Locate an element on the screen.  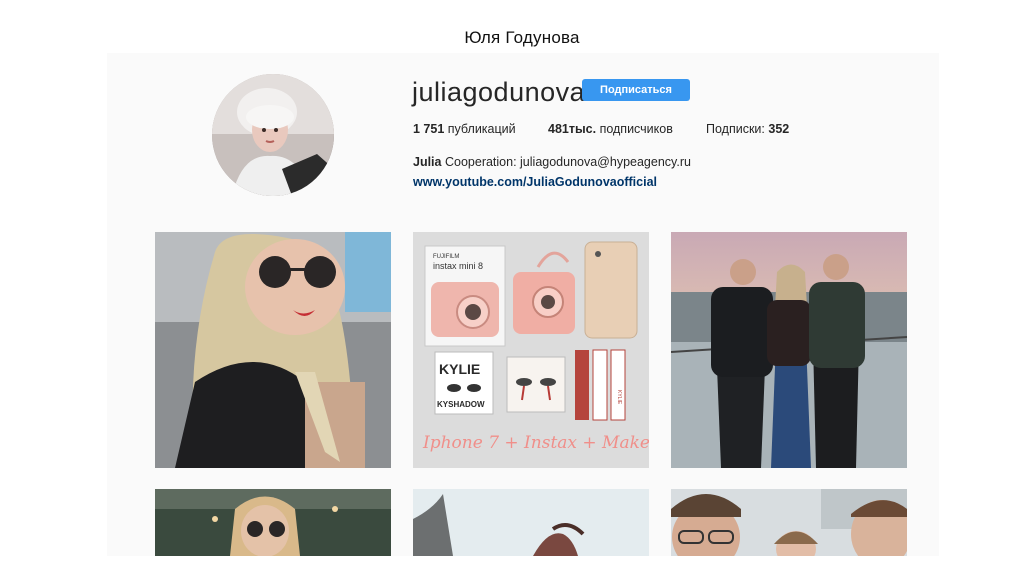
profile-avatar is located at coordinates (273, 135).